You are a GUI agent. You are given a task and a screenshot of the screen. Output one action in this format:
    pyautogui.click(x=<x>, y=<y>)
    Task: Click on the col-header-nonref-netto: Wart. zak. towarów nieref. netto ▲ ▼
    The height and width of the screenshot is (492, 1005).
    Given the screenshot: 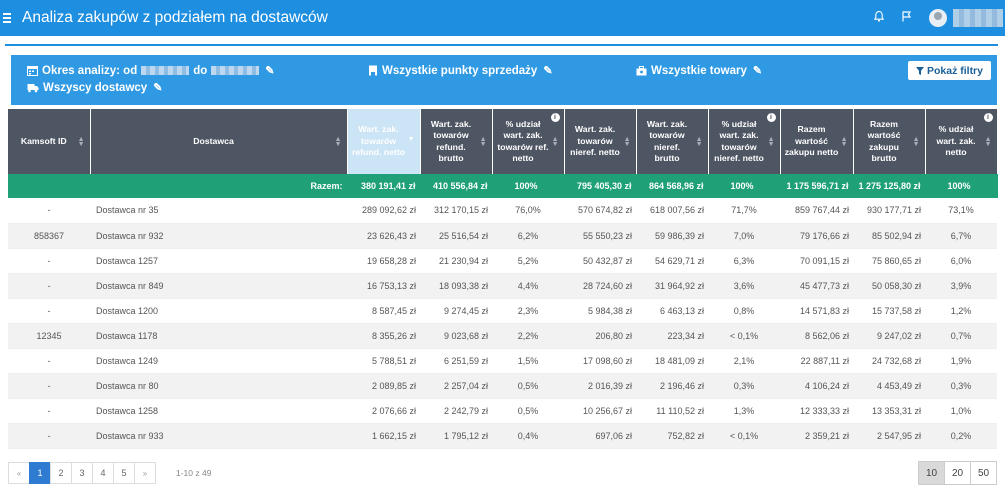 What is the action you would take?
    pyautogui.click(x=600, y=141)
    